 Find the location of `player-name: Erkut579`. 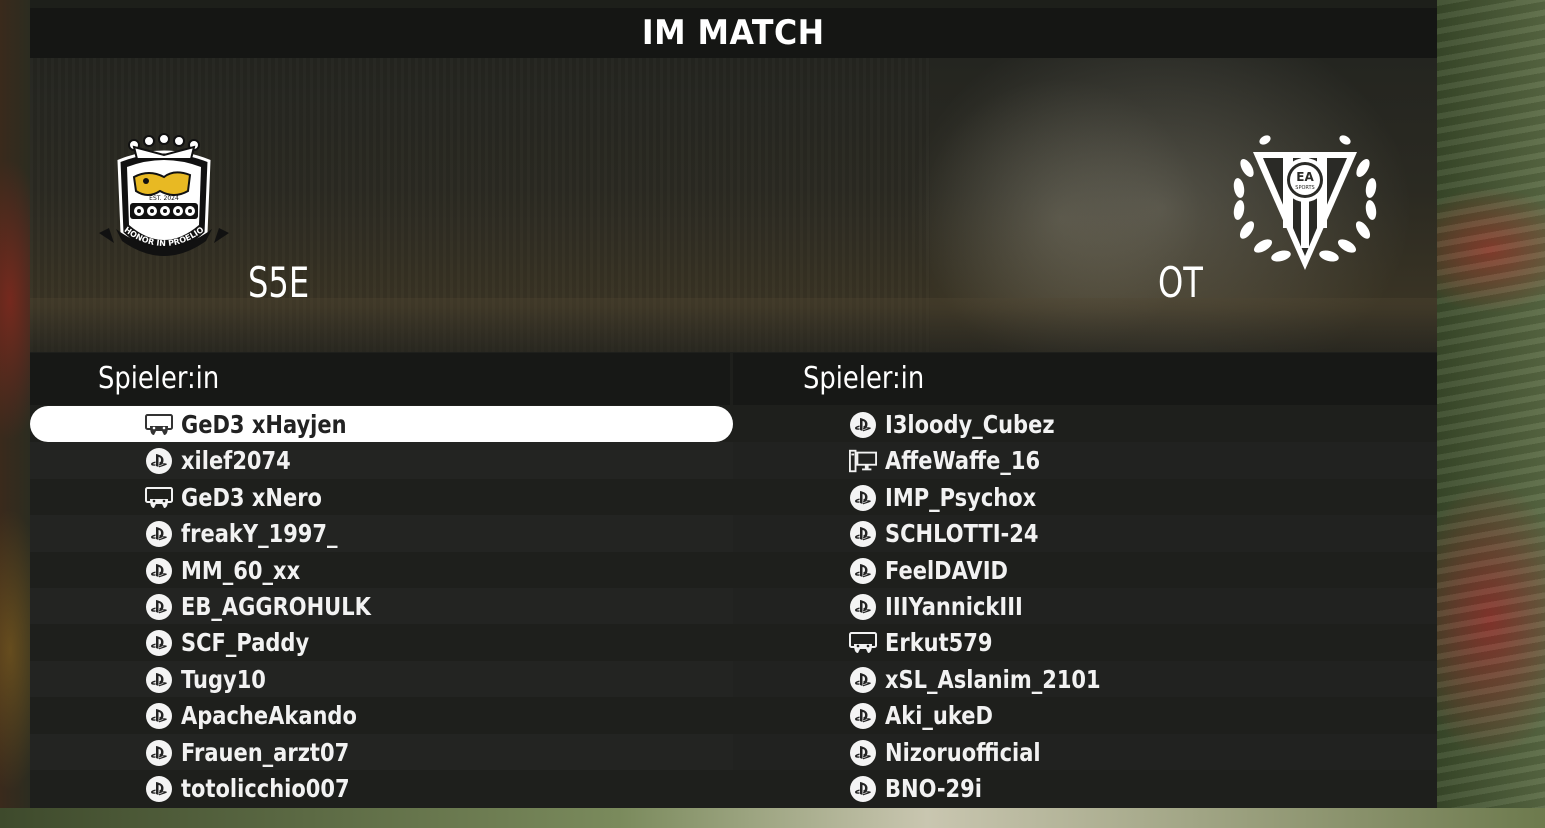

player-name: Erkut579 is located at coordinates (939, 643).